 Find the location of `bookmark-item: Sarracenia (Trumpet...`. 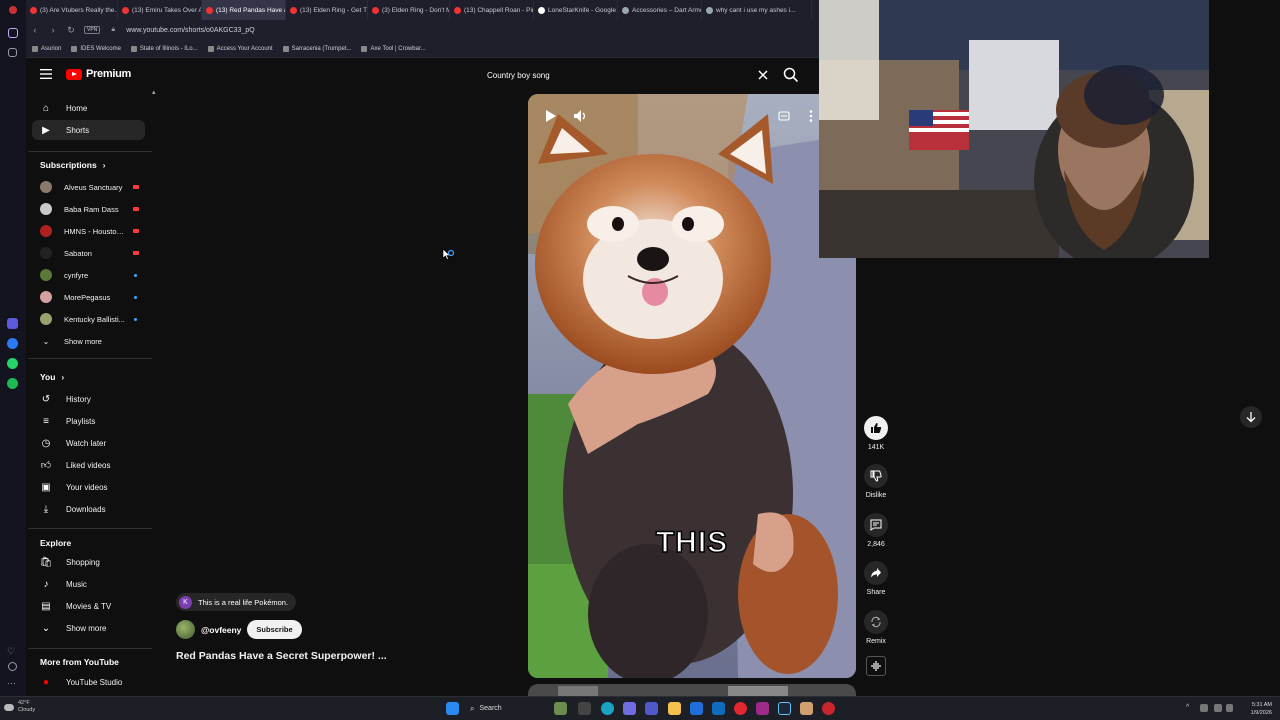

bookmark-item: Sarracenia (Trumpet... is located at coordinates (316, 48).